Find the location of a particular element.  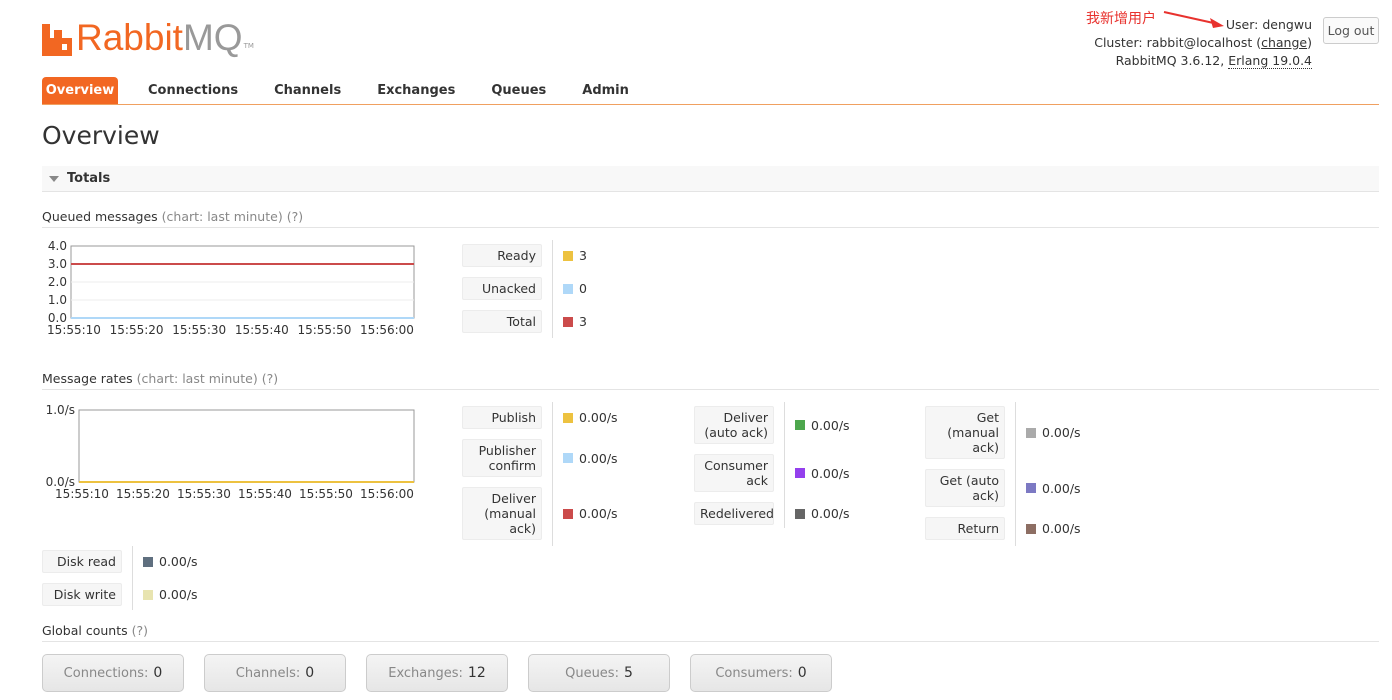

tab-overview: Overview is located at coordinates (80, 90).